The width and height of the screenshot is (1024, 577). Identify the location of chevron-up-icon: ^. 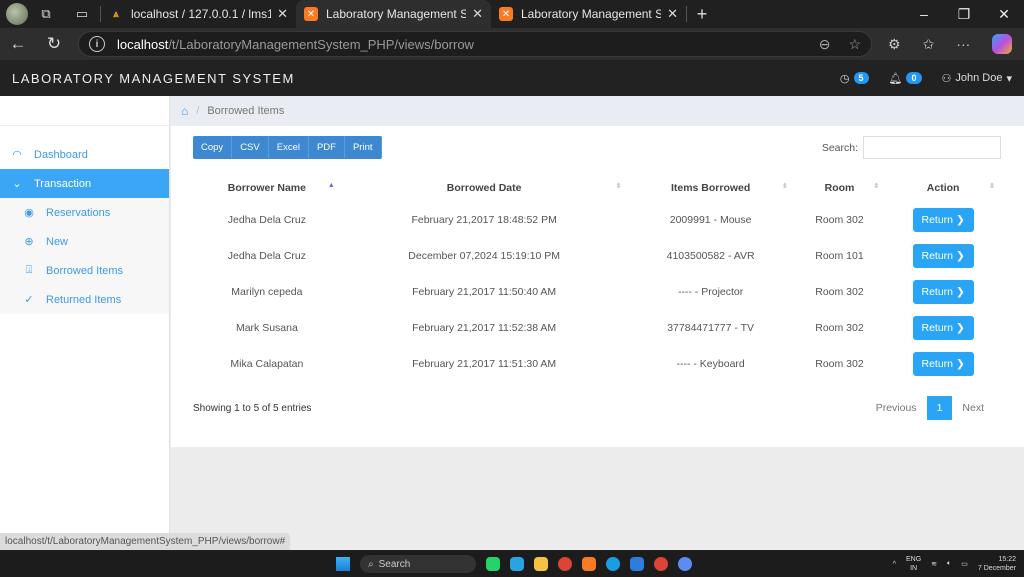
(894, 564).